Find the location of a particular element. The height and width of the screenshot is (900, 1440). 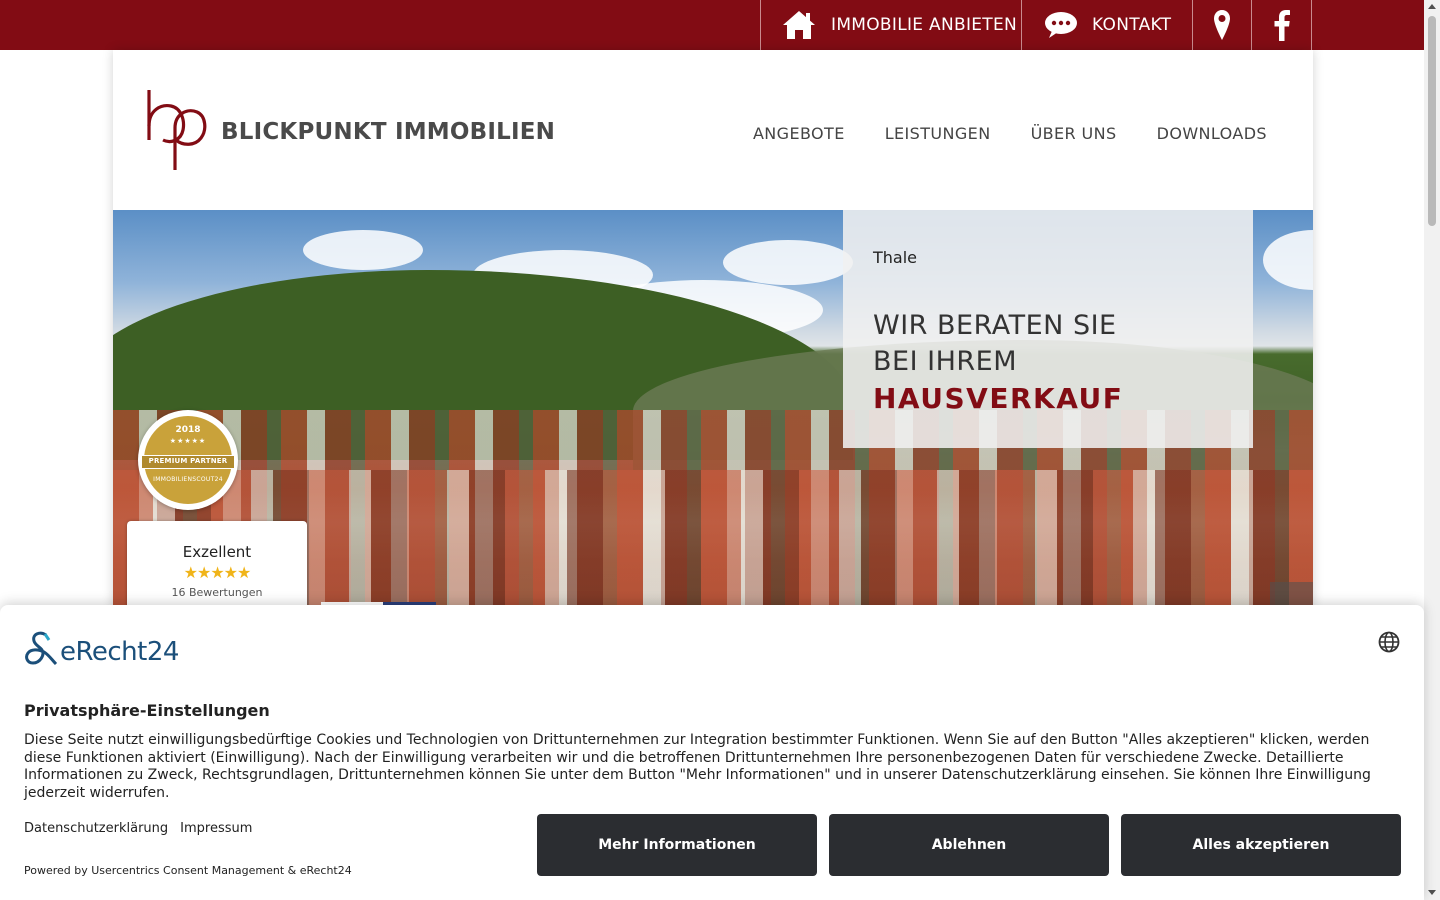

hero-headline-highlight: HAUSVERKAUF is located at coordinates (998, 398).